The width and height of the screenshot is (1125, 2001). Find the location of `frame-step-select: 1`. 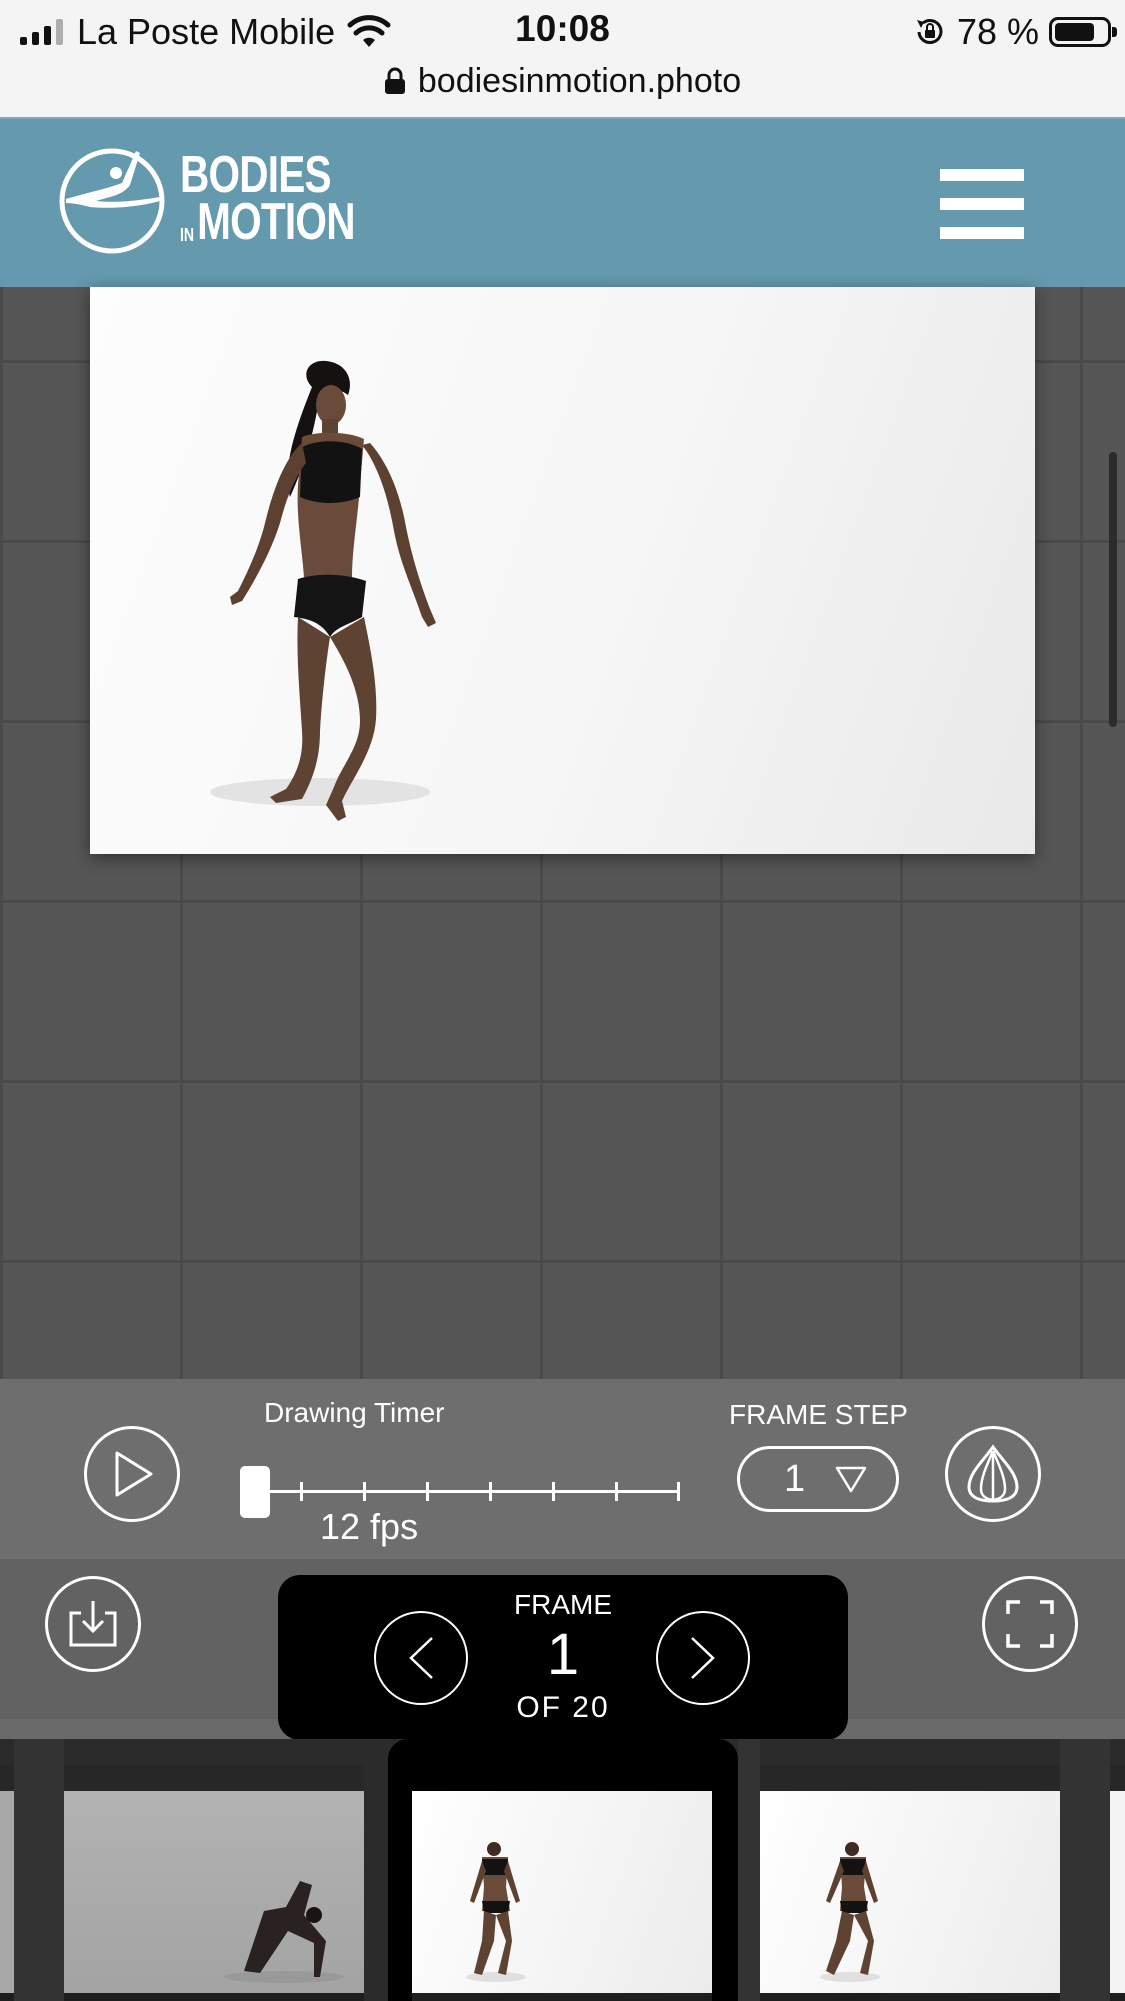

frame-step-select: 1 is located at coordinates (818, 1479).